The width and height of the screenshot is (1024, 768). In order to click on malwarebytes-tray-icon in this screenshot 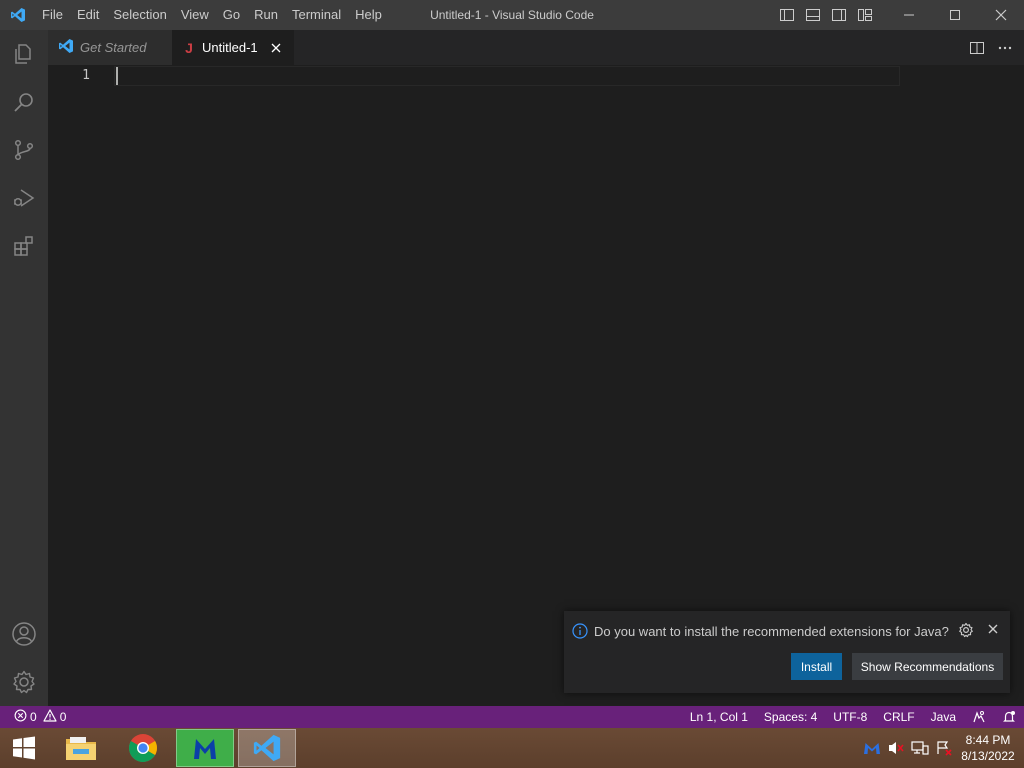, I will do `click(872, 748)`.